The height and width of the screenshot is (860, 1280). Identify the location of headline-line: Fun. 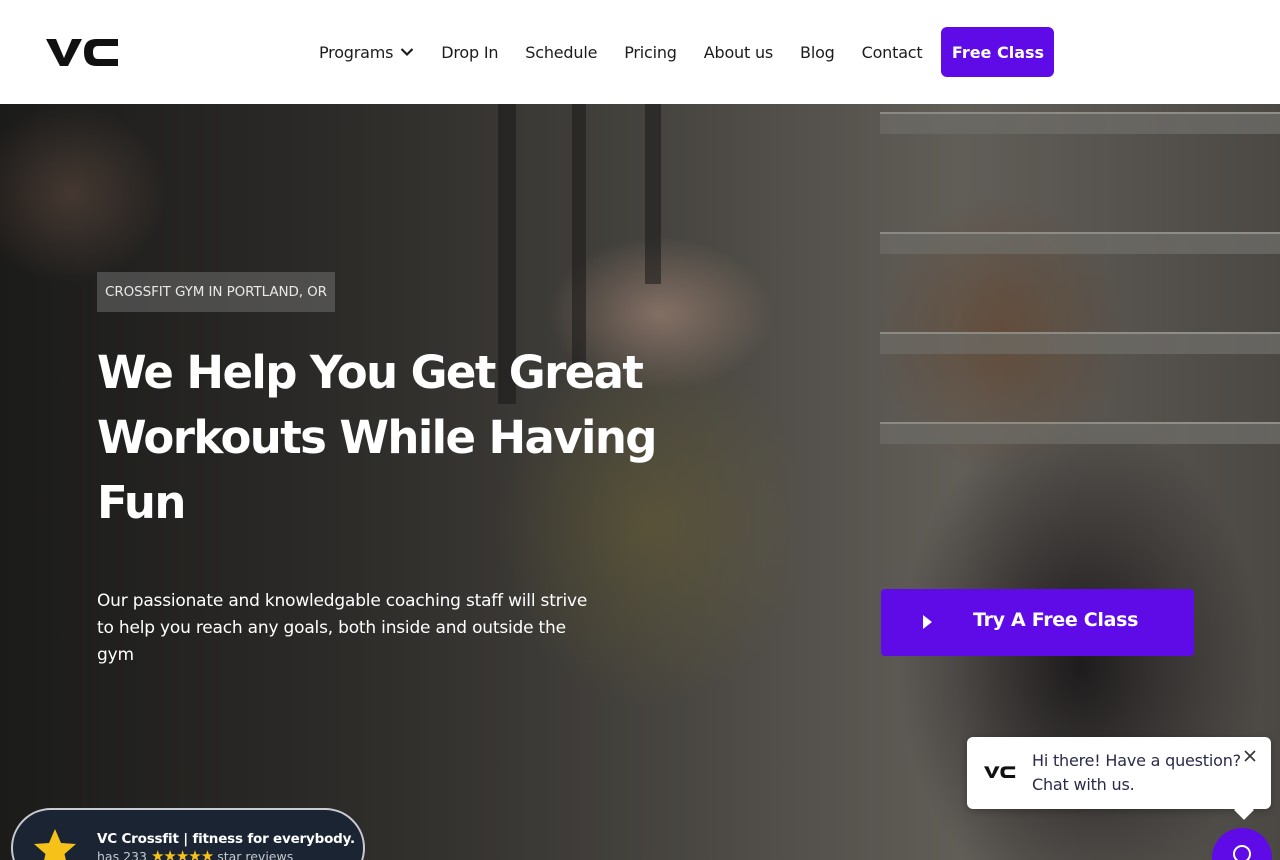
(141, 502).